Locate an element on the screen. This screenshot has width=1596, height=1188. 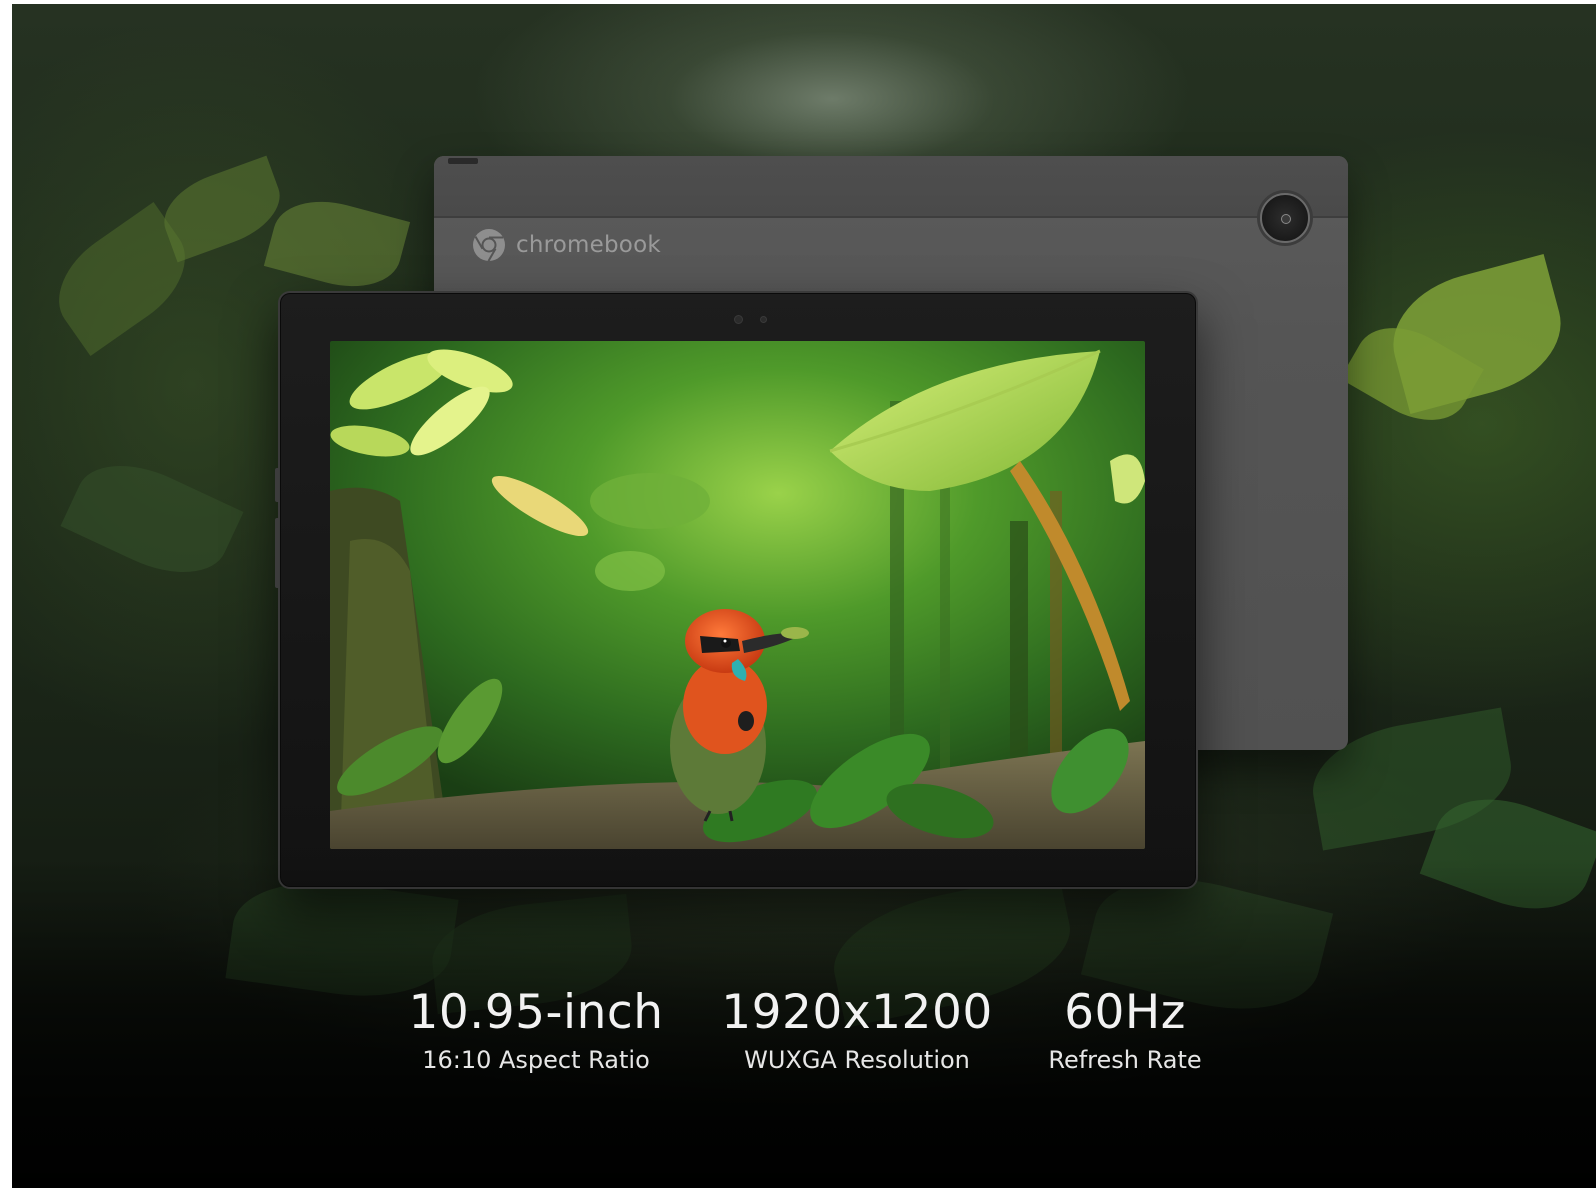
front-camera-icon is located at coordinates (738, 319).